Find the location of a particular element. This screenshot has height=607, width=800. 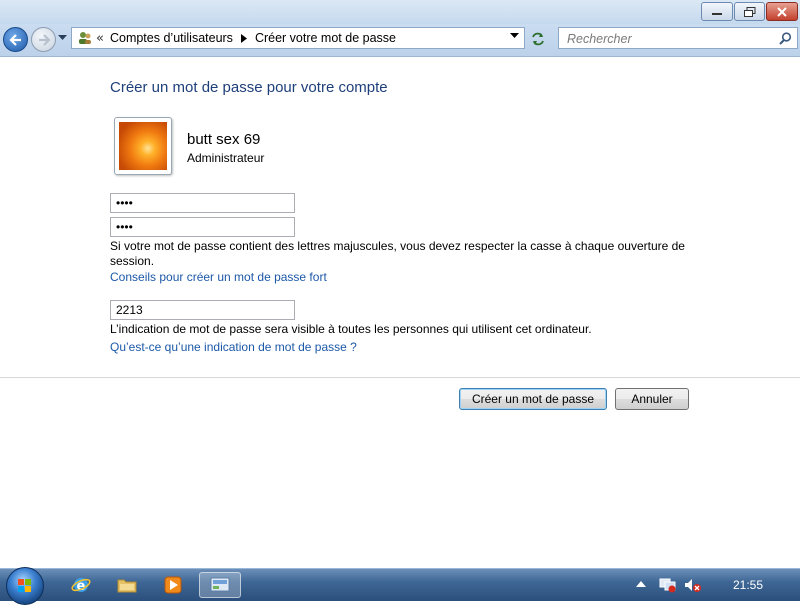

search-box is located at coordinates (678, 38).